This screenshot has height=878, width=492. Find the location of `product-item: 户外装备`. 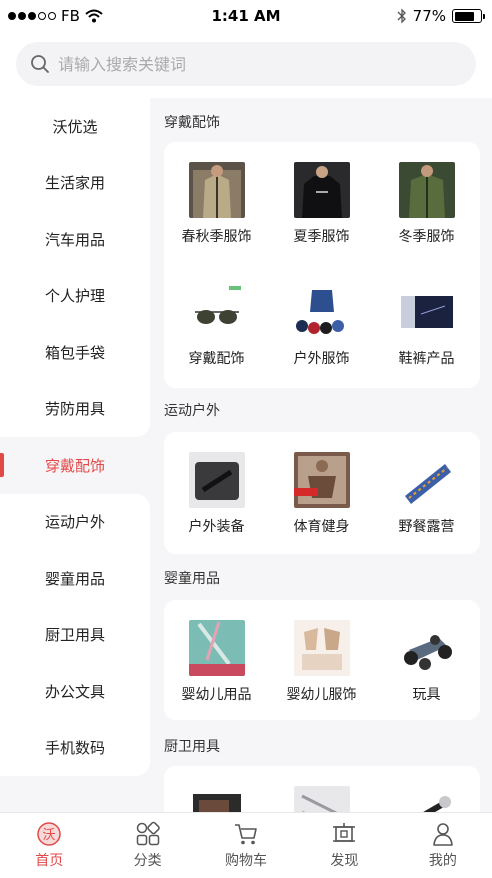

product-item: 户外装备 is located at coordinates (216, 494).